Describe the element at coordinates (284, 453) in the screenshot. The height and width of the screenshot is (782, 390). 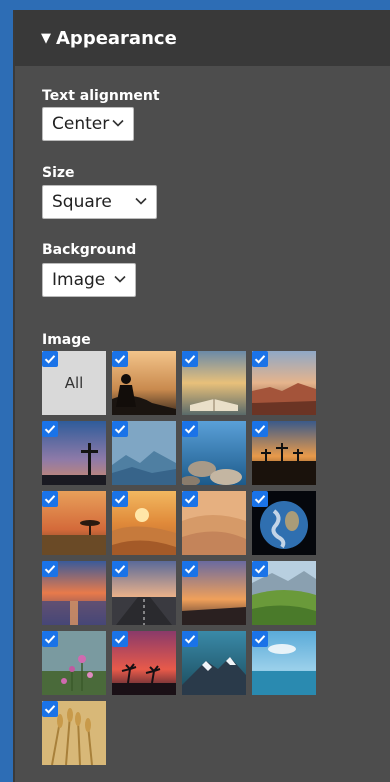
I see `image-tile-three-crosses-sunset` at that location.